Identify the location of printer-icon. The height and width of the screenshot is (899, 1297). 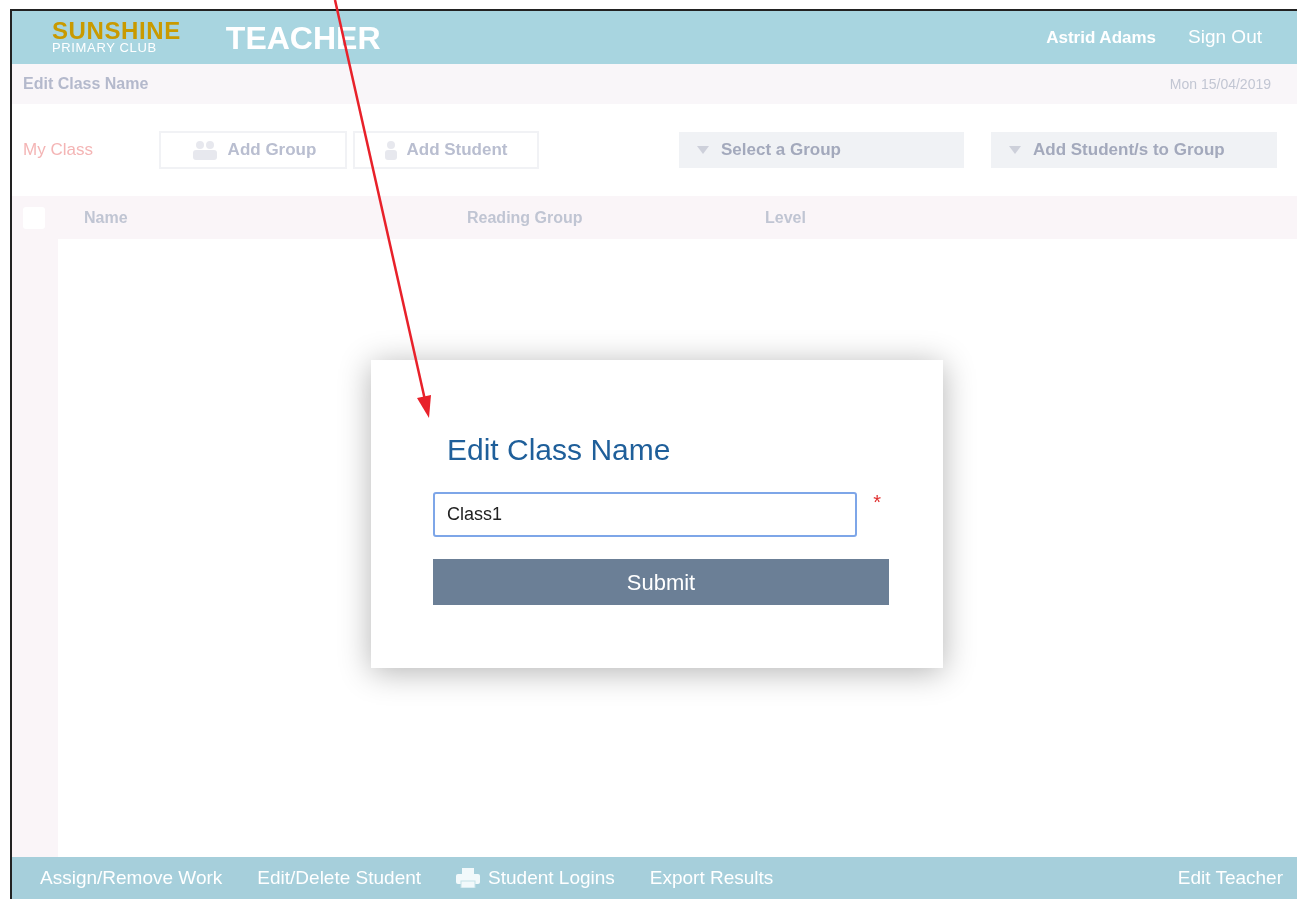
(468, 878).